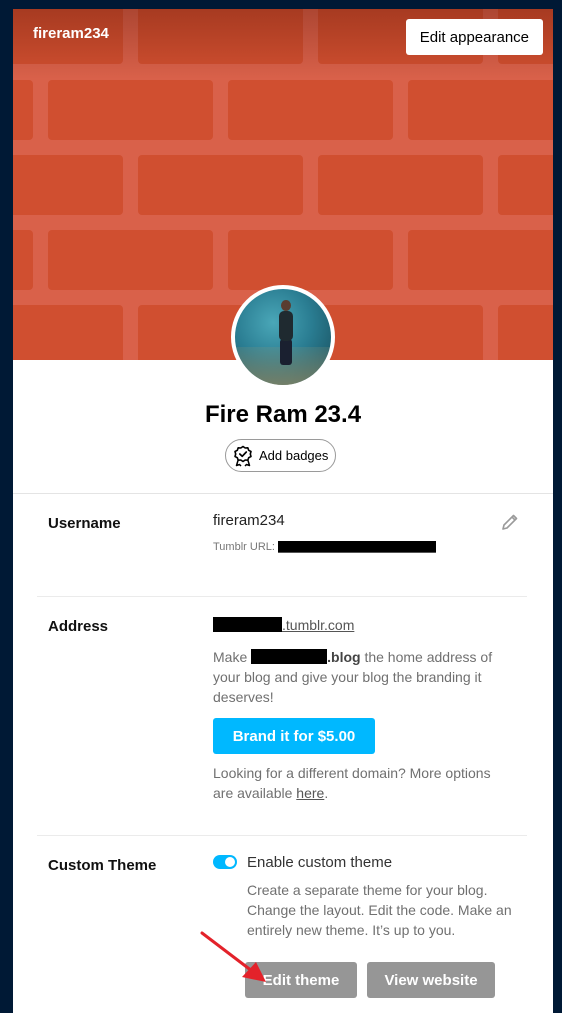  Describe the element at coordinates (225, 862) in the screenshot. I see `custom-theme-toggle` at that location.